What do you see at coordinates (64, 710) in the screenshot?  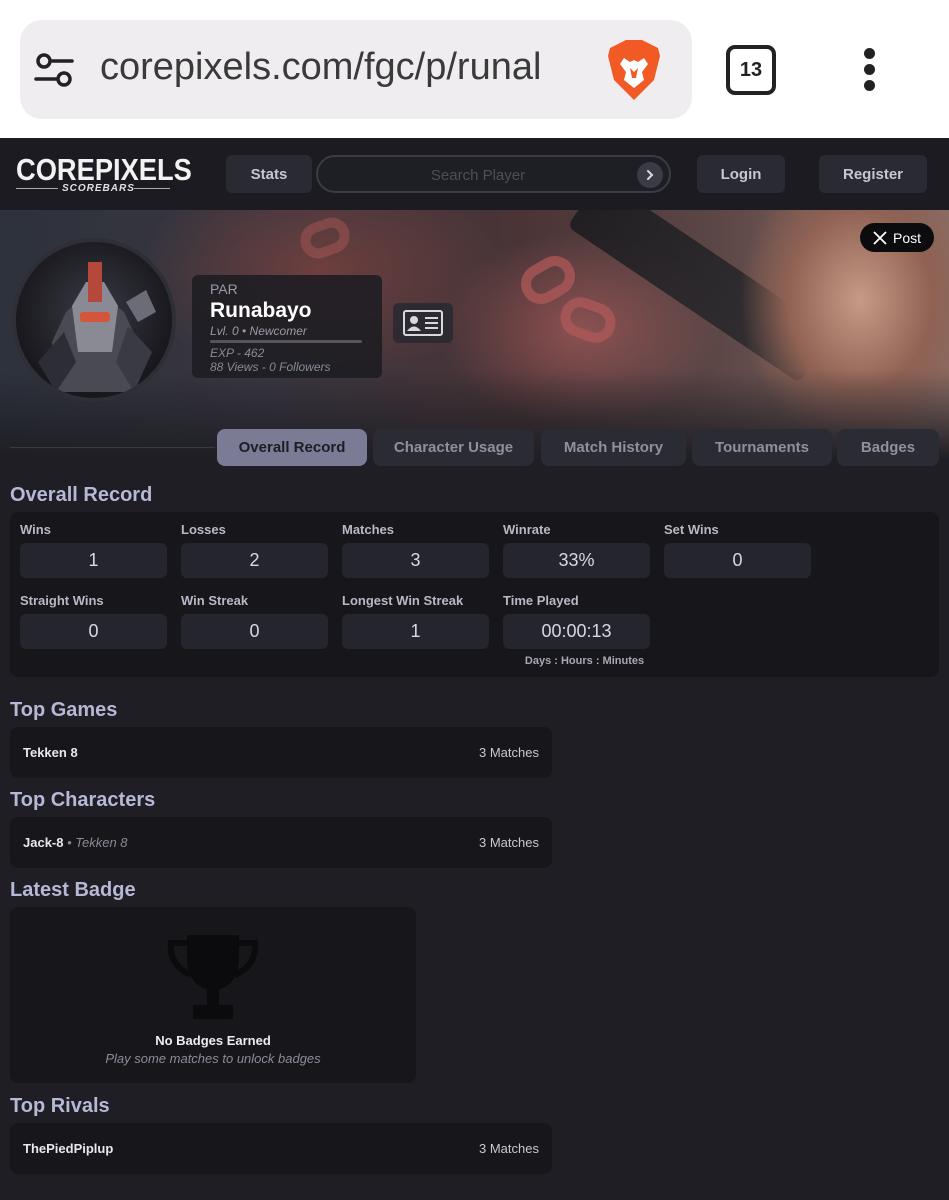 I see `top-games-heading: Top Games` at bounding box center [64, 710].